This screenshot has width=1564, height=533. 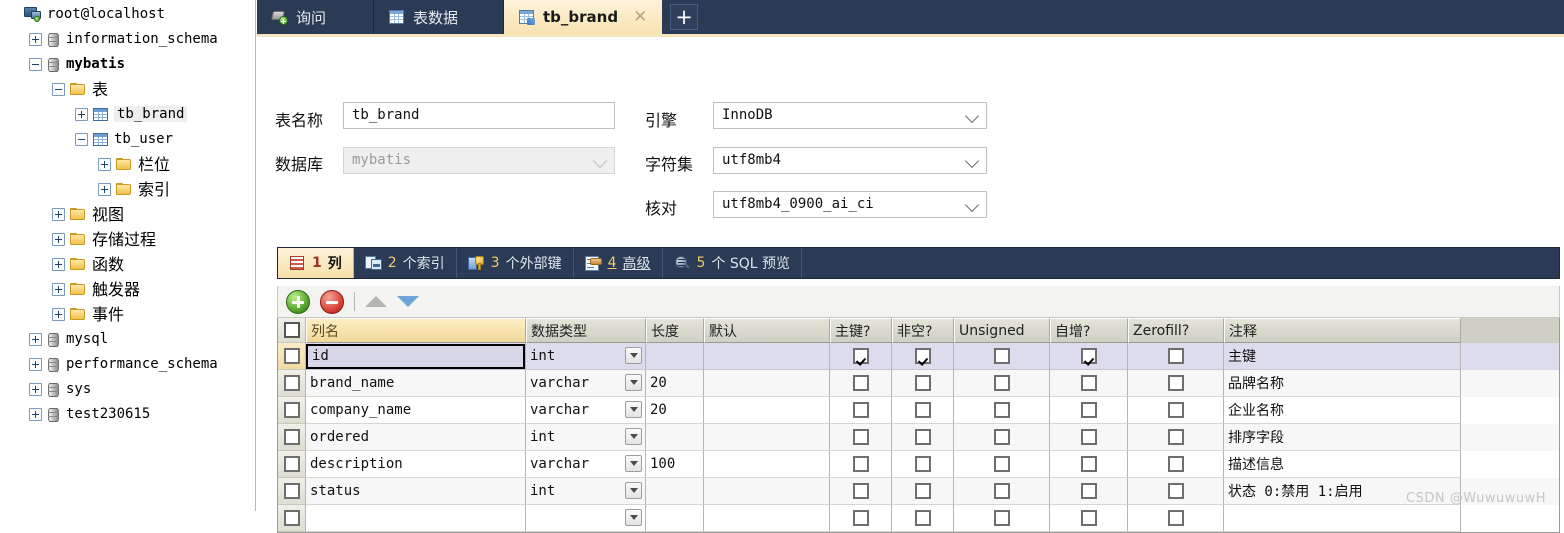 I want to click on grid-column-header: 数据类型, so click(x=586, y=330).